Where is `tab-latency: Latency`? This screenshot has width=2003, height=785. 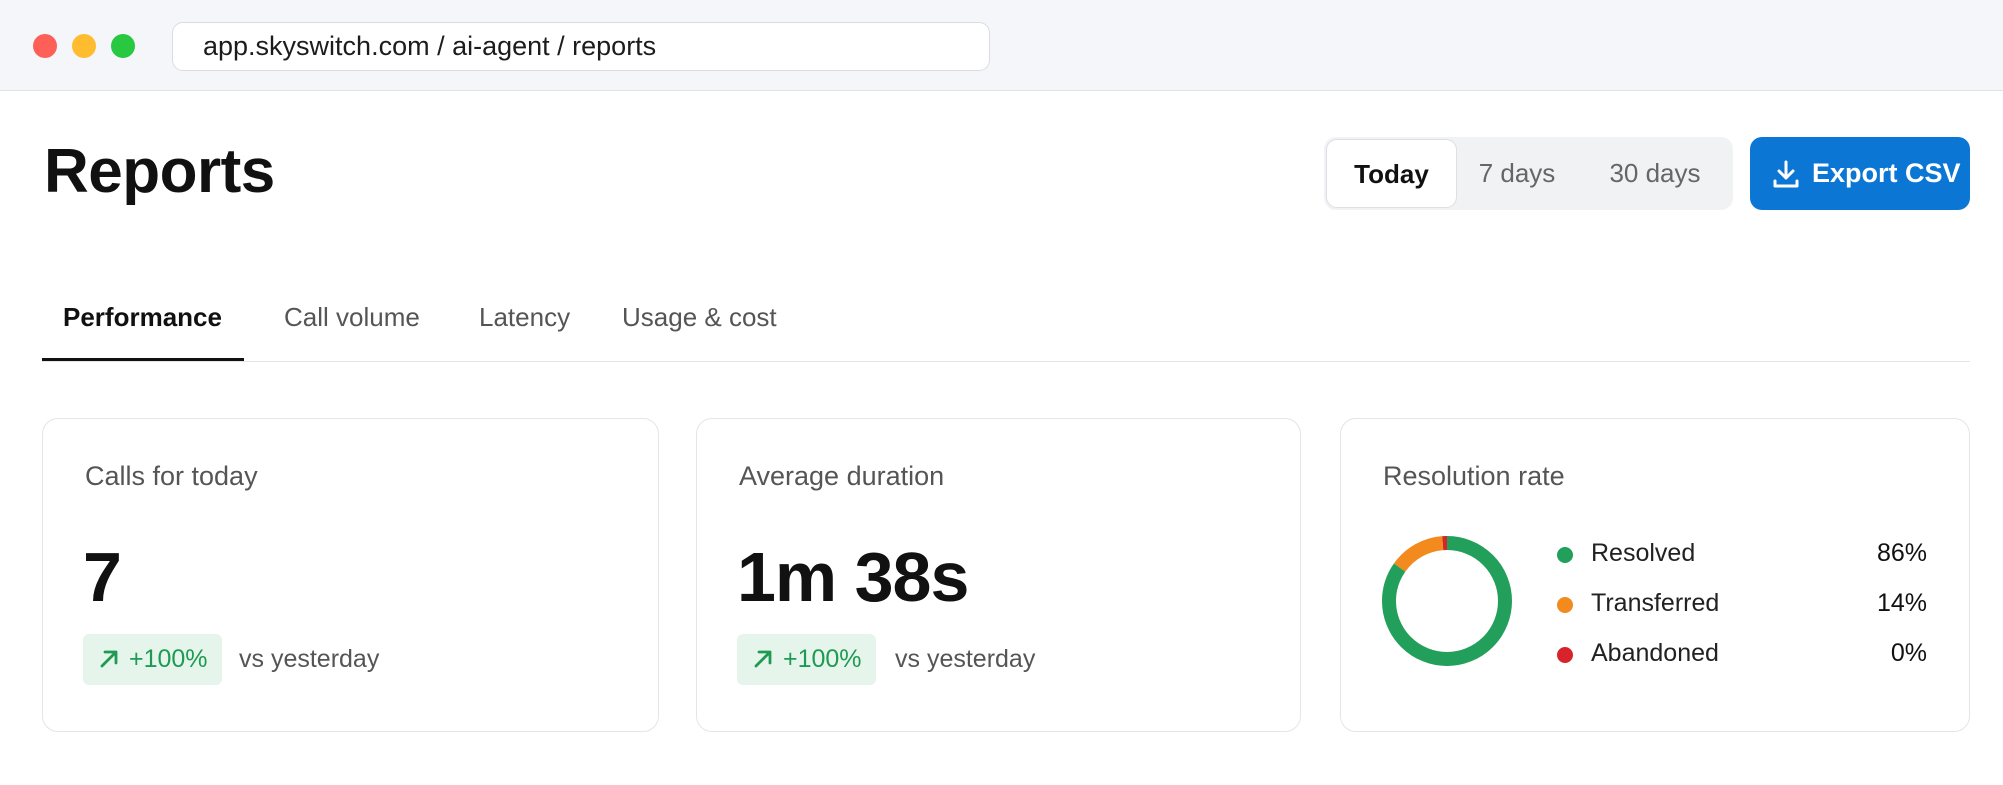 tab-latency: Latency is located at coordinates (524, 317).